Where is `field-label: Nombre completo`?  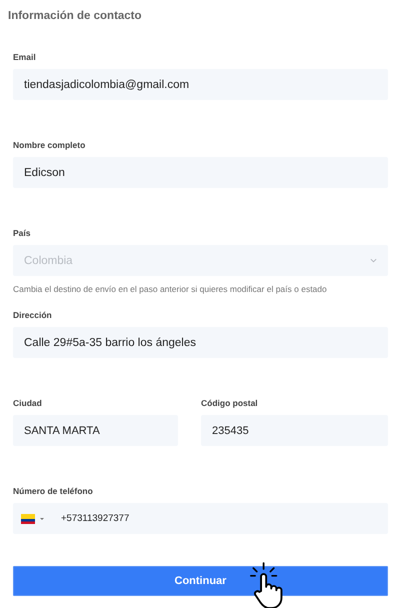
field-label: Nombre completo is located at coordinates (49, 145).